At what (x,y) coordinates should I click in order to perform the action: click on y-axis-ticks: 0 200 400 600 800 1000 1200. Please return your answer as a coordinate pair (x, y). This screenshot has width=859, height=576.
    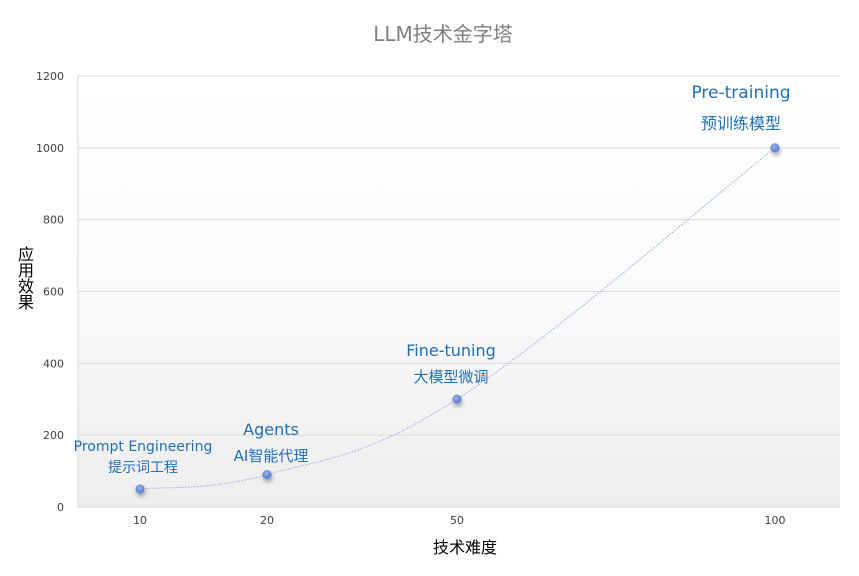
    Looking at the image, I should click on (50, 292).